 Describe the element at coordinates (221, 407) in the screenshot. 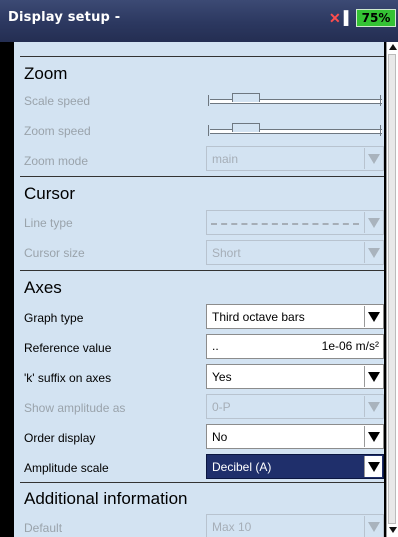

I see `show-amplitude-value: 0-P` at that location.